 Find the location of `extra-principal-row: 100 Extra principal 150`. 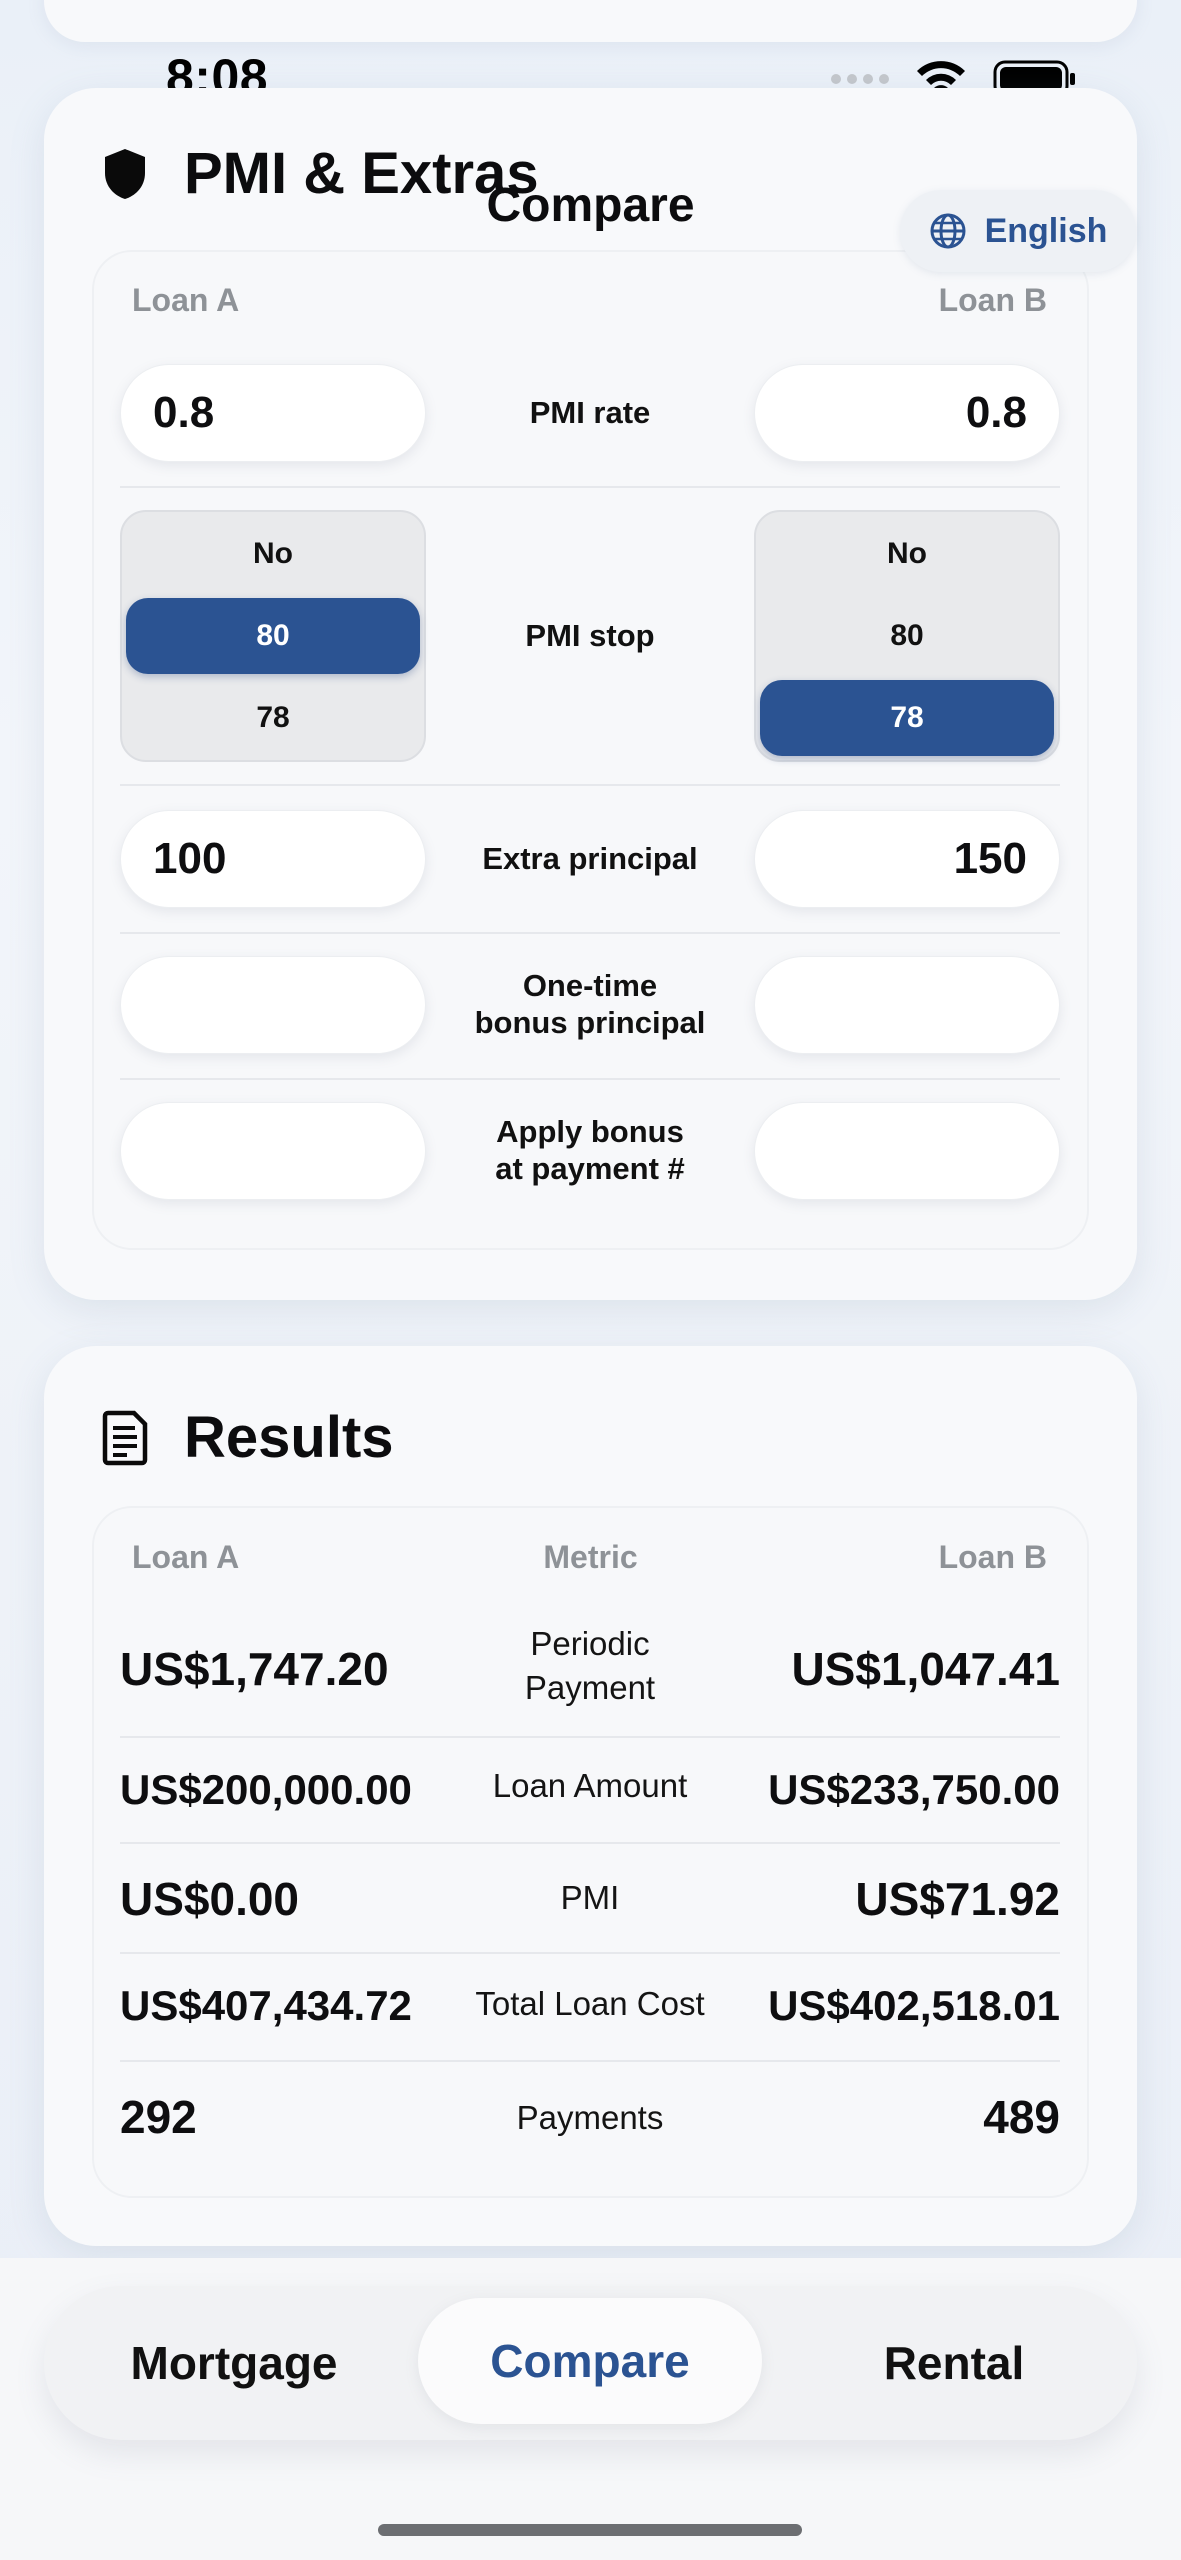

extra-principal-row: 100 Extra principal 150 is located at coordinates (590, 859).